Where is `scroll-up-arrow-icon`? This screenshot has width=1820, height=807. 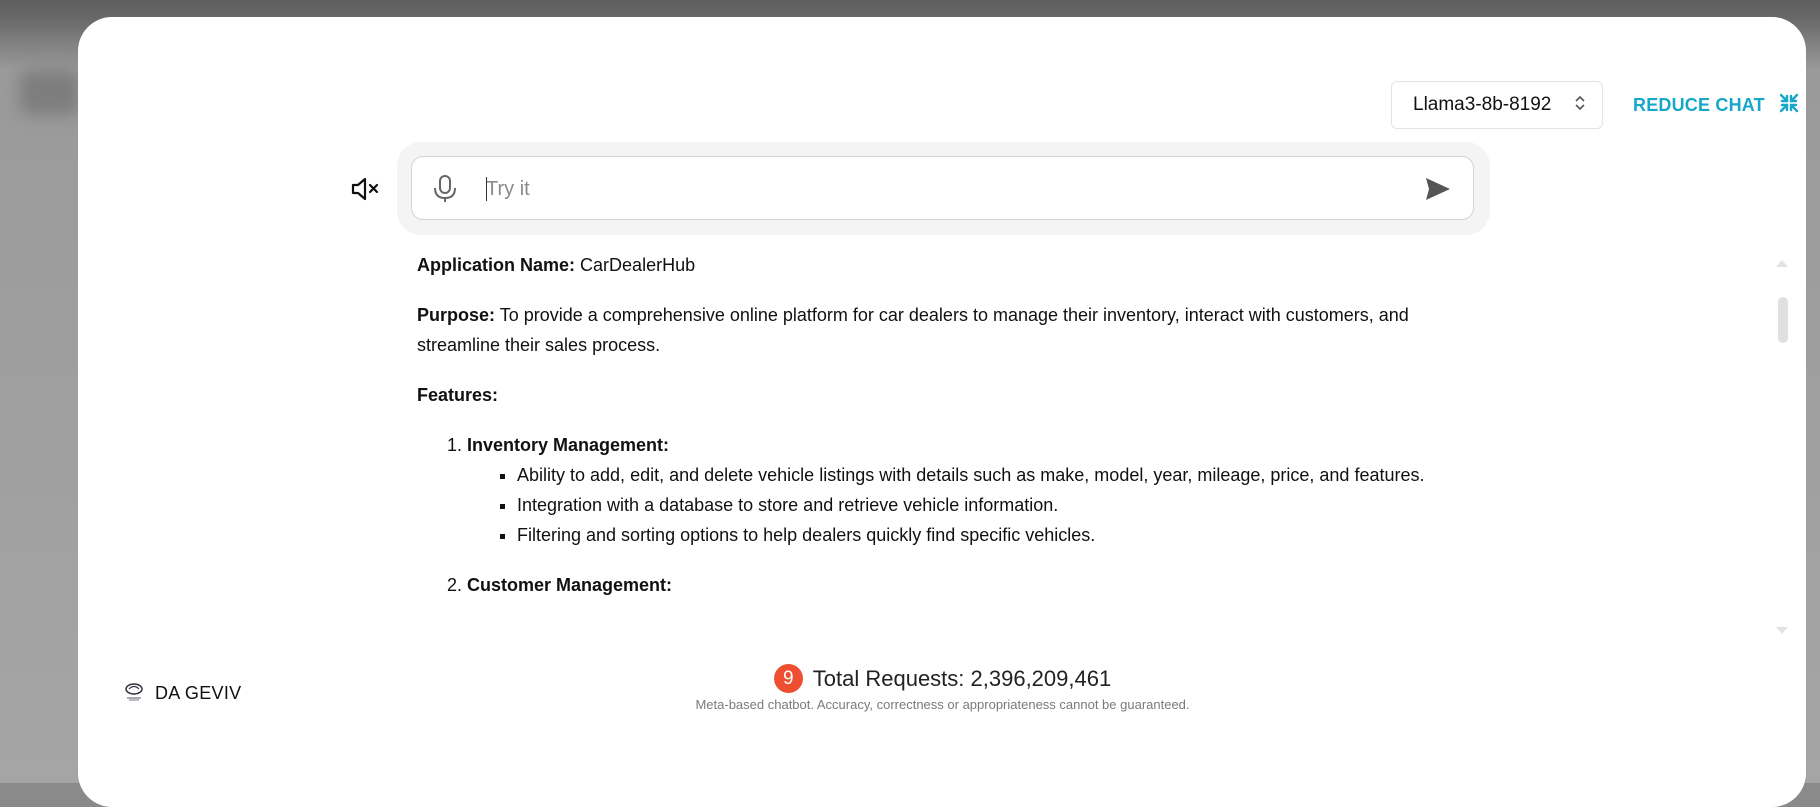 scroll-up-arrow-icon is located at coordinates (1782, 262).